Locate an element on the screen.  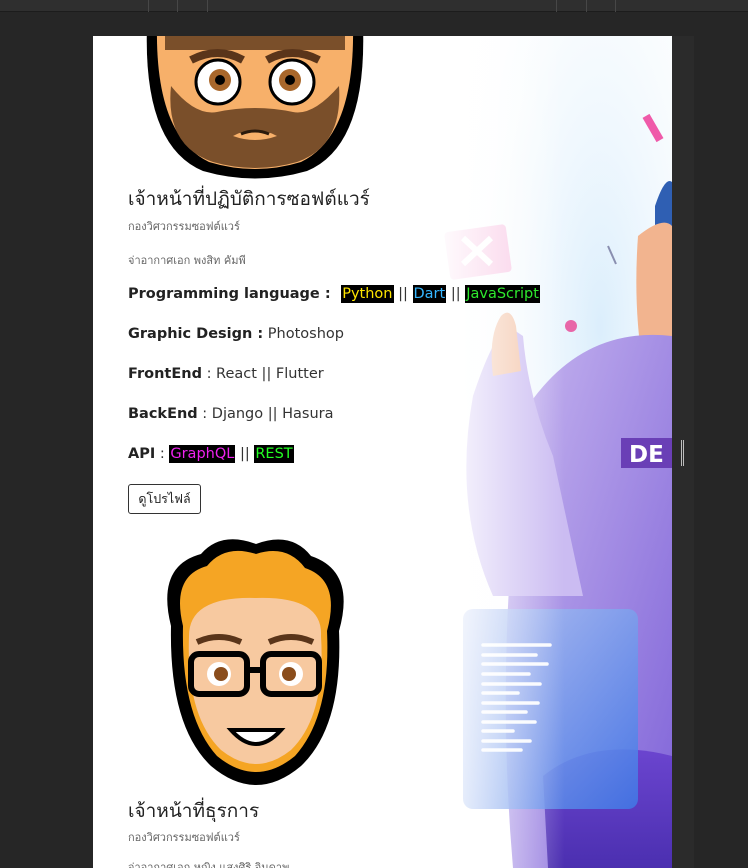
programming-label: Programming language : is located at coordinates (229, 294).